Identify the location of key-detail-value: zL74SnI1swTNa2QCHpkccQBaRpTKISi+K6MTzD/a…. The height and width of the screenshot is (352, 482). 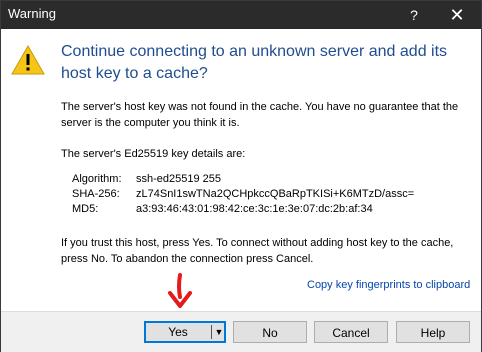
(275, 194).